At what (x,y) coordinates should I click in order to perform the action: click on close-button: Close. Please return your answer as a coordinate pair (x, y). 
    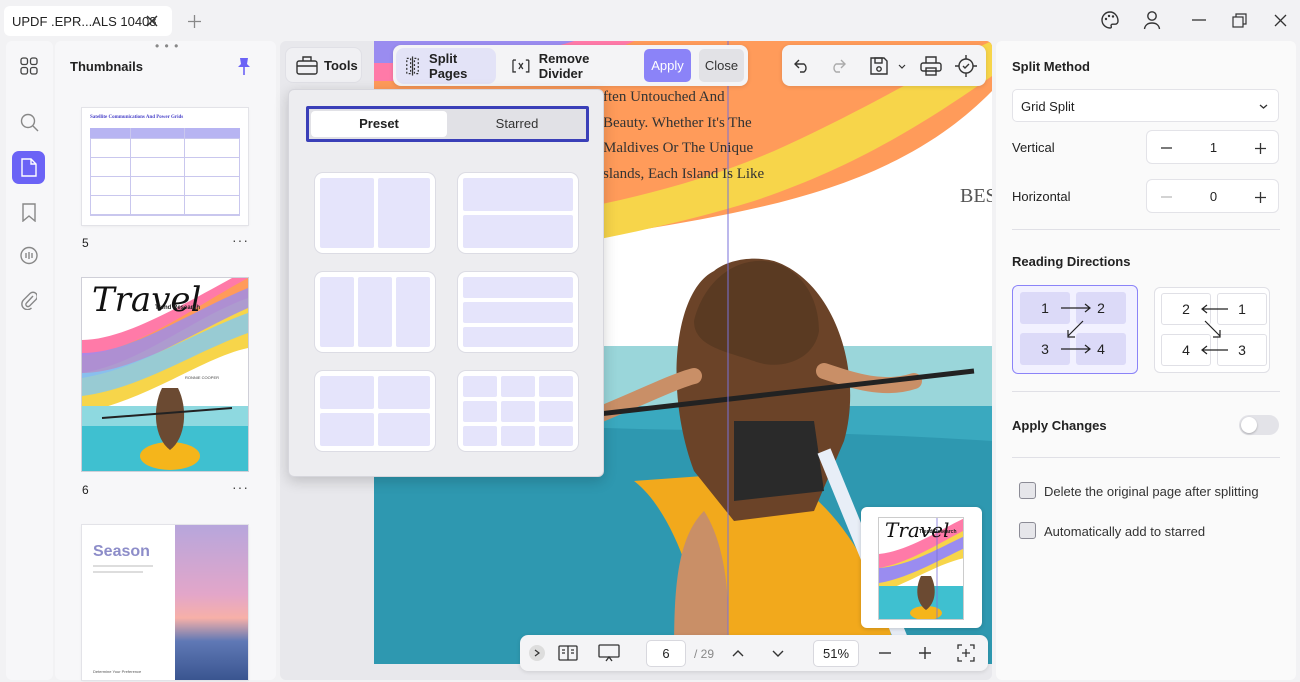
    Looking at the image, I should click on (721, 65).